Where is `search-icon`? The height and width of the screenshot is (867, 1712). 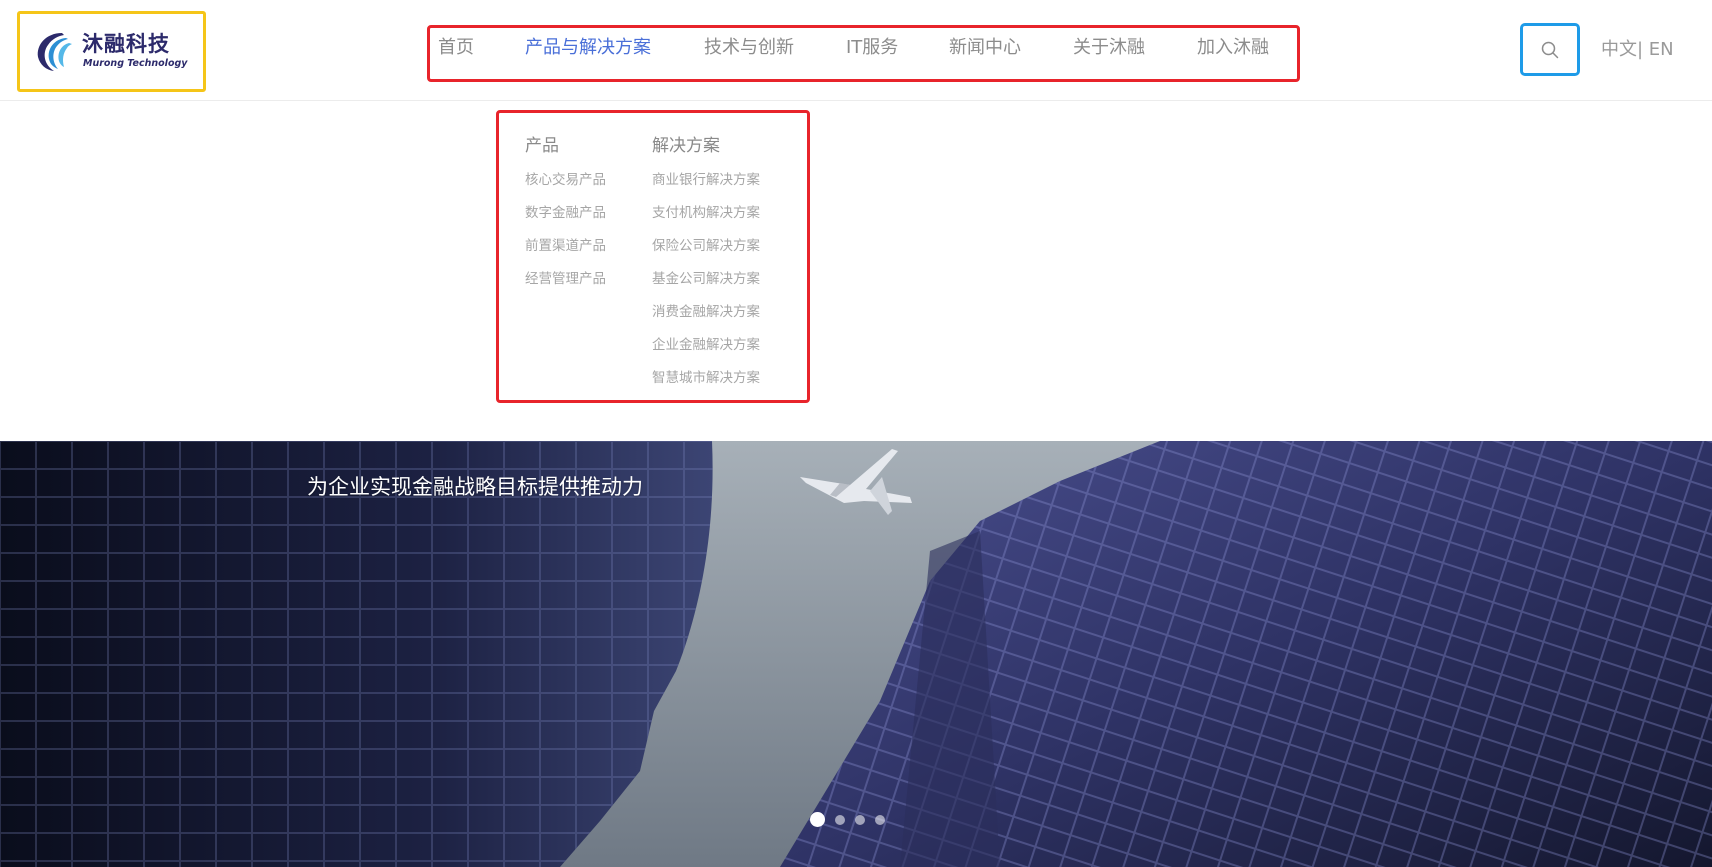
search-icon is located at coordinates (1550, 49).